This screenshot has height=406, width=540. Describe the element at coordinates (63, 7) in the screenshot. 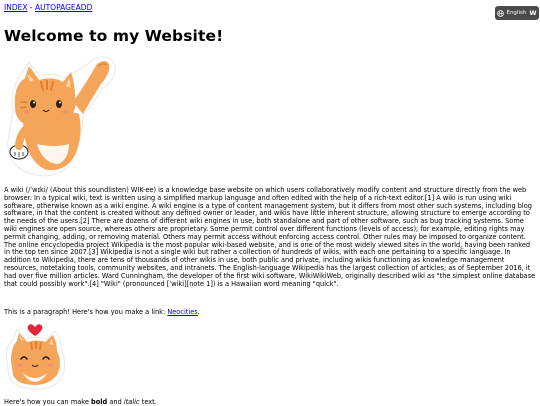

I see `nav-link-autopageadd: AUTOPAGEADD` at that location.